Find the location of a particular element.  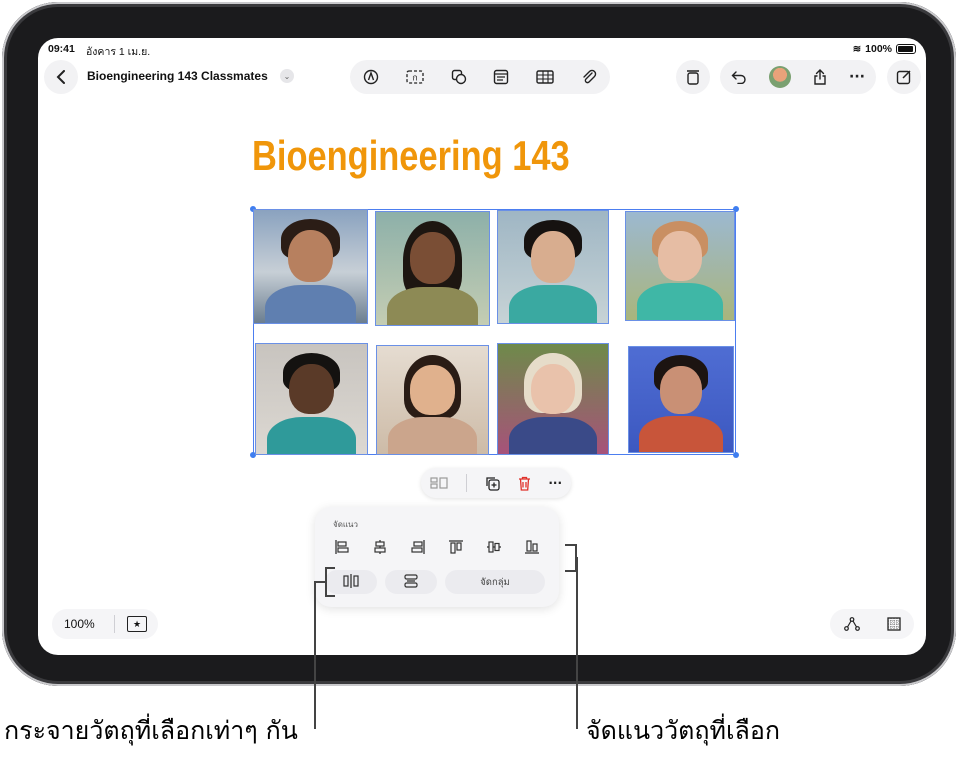

selection-context-menu: ··· is located at coordinates (496, 483).